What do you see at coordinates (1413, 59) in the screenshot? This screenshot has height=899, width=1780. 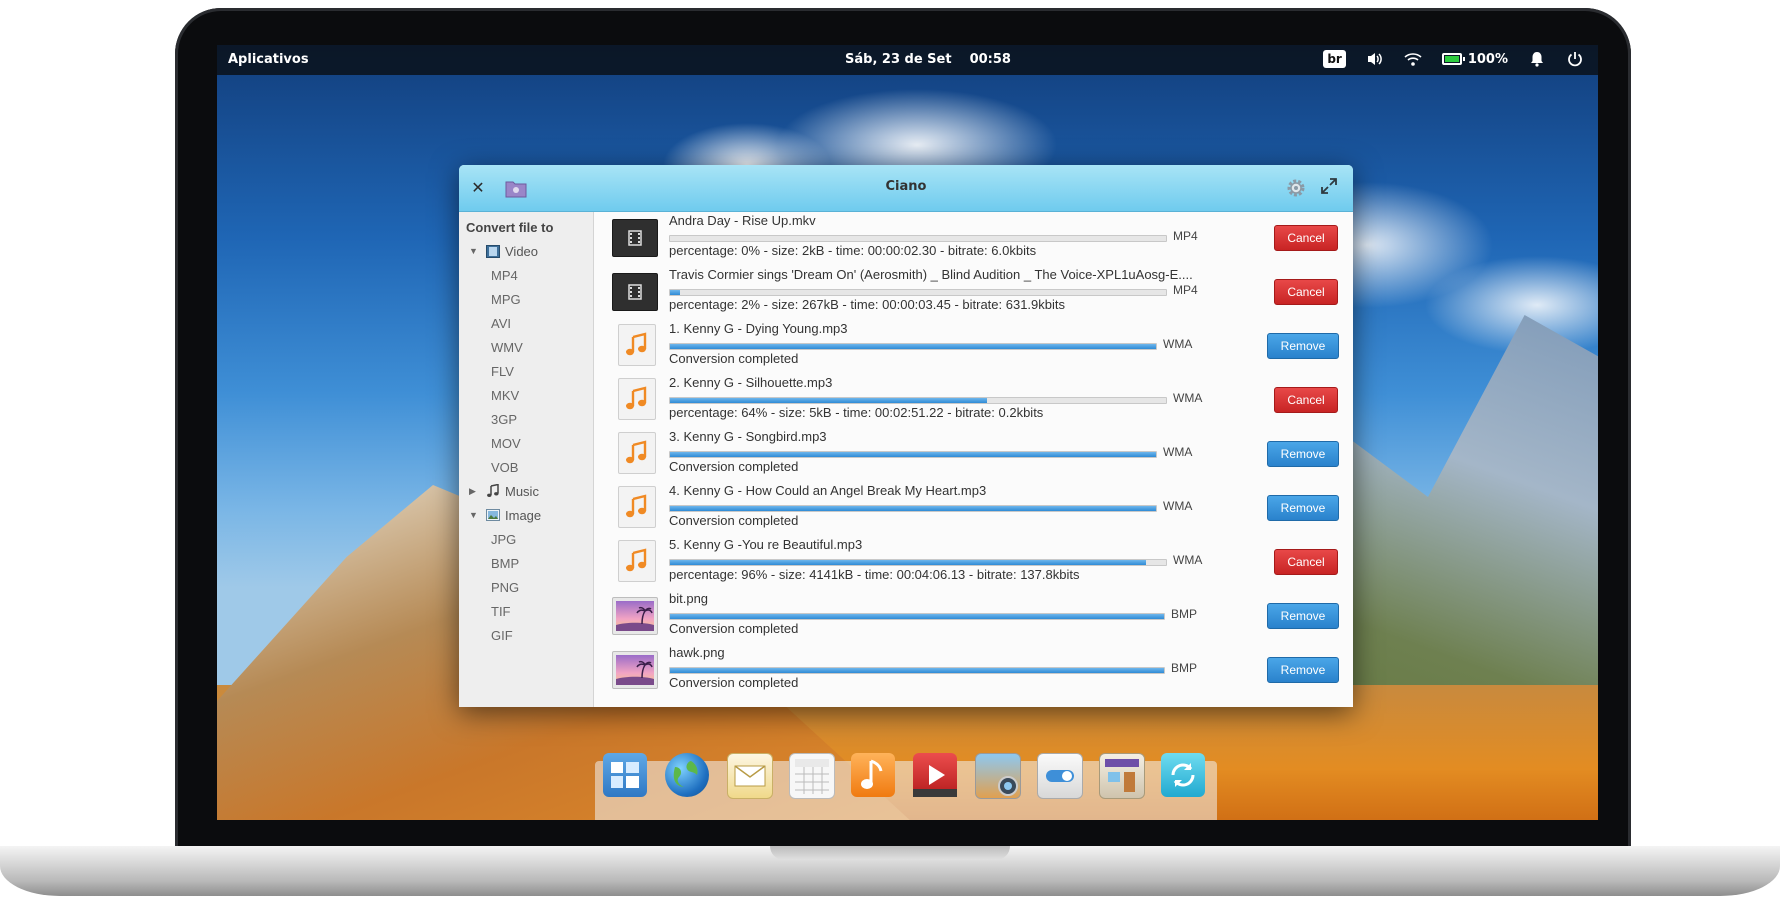 I see `wifi-icon` at bounding box center [1413, 59].